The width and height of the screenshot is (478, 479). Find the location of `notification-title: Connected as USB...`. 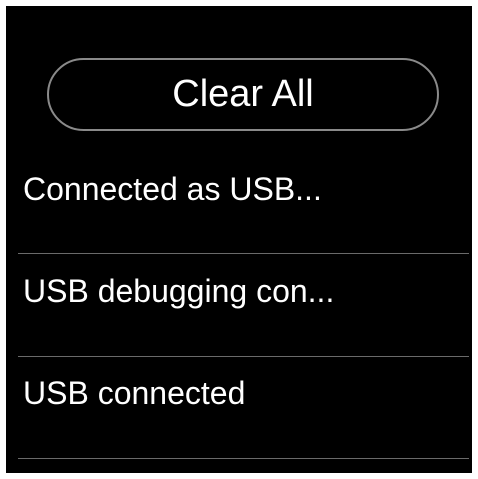

notification-title: Connected as USB... is located at coordinates (172, 189).